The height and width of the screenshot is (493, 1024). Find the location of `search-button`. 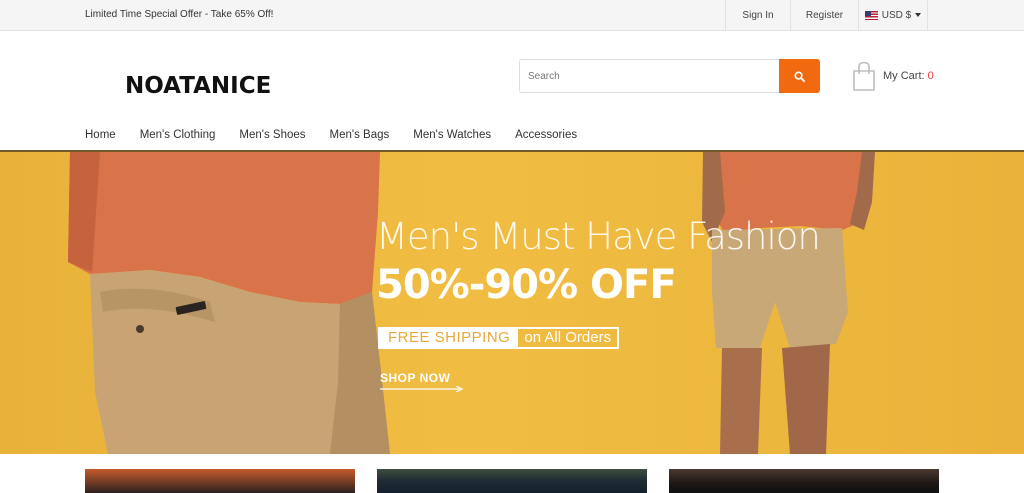

search-button is located at coordinates (799, 76).